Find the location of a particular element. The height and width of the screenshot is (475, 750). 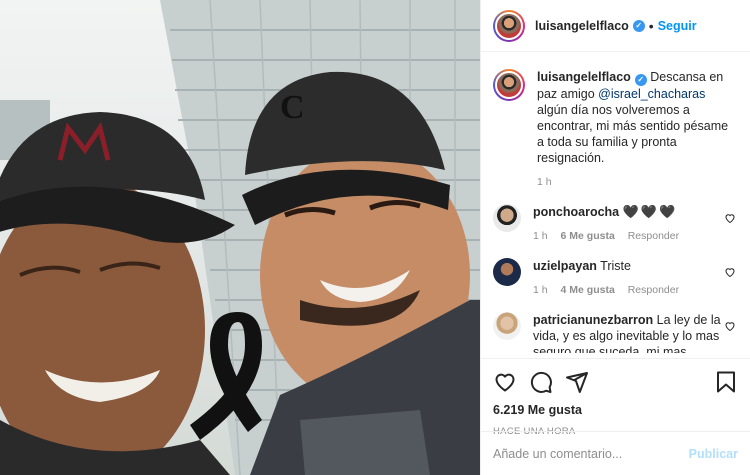

comment-likes: 4 Me gusta is located at coordinates (588, 290).